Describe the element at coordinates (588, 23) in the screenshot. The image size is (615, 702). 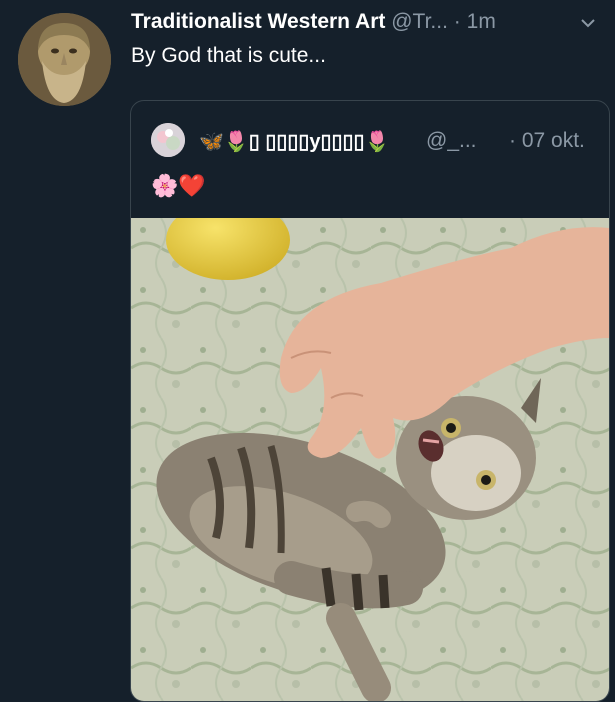
I see `chevron-down-icon` at that location.